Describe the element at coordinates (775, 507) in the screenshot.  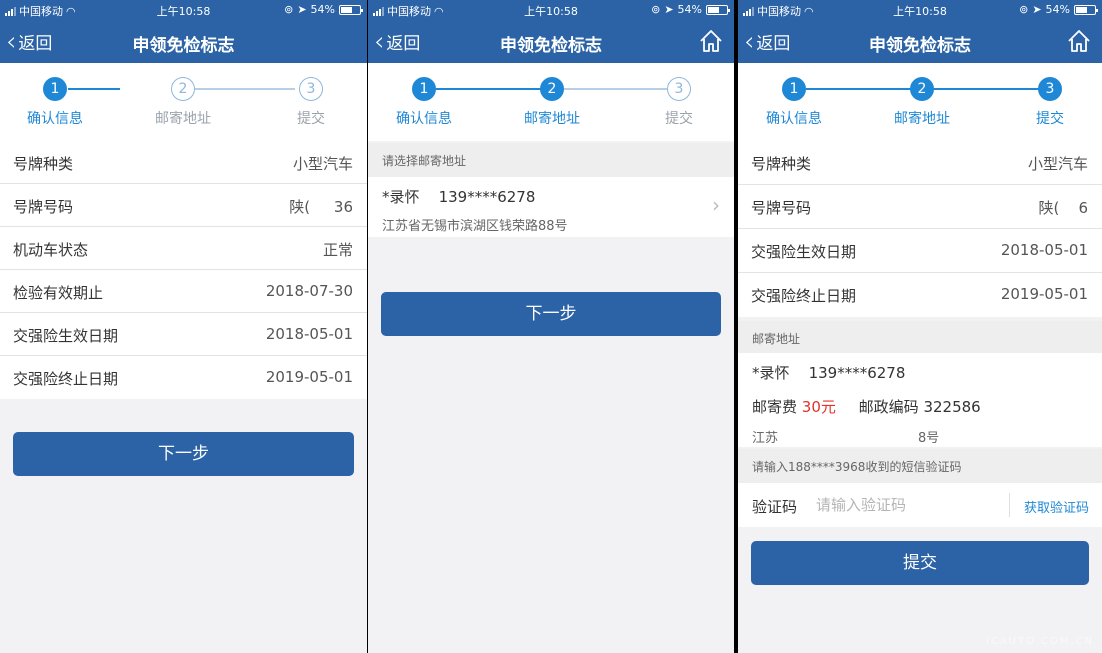
I see `code-label: 验证码` at that location.